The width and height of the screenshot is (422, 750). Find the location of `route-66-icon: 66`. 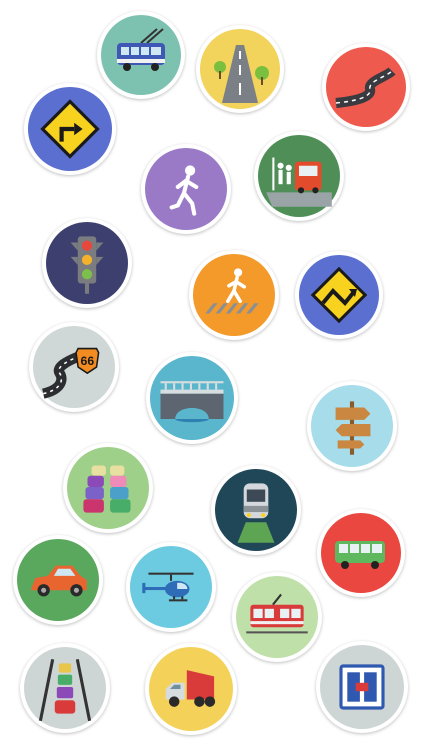

route-66-icon: 66 is located at coordinates (74, 367).